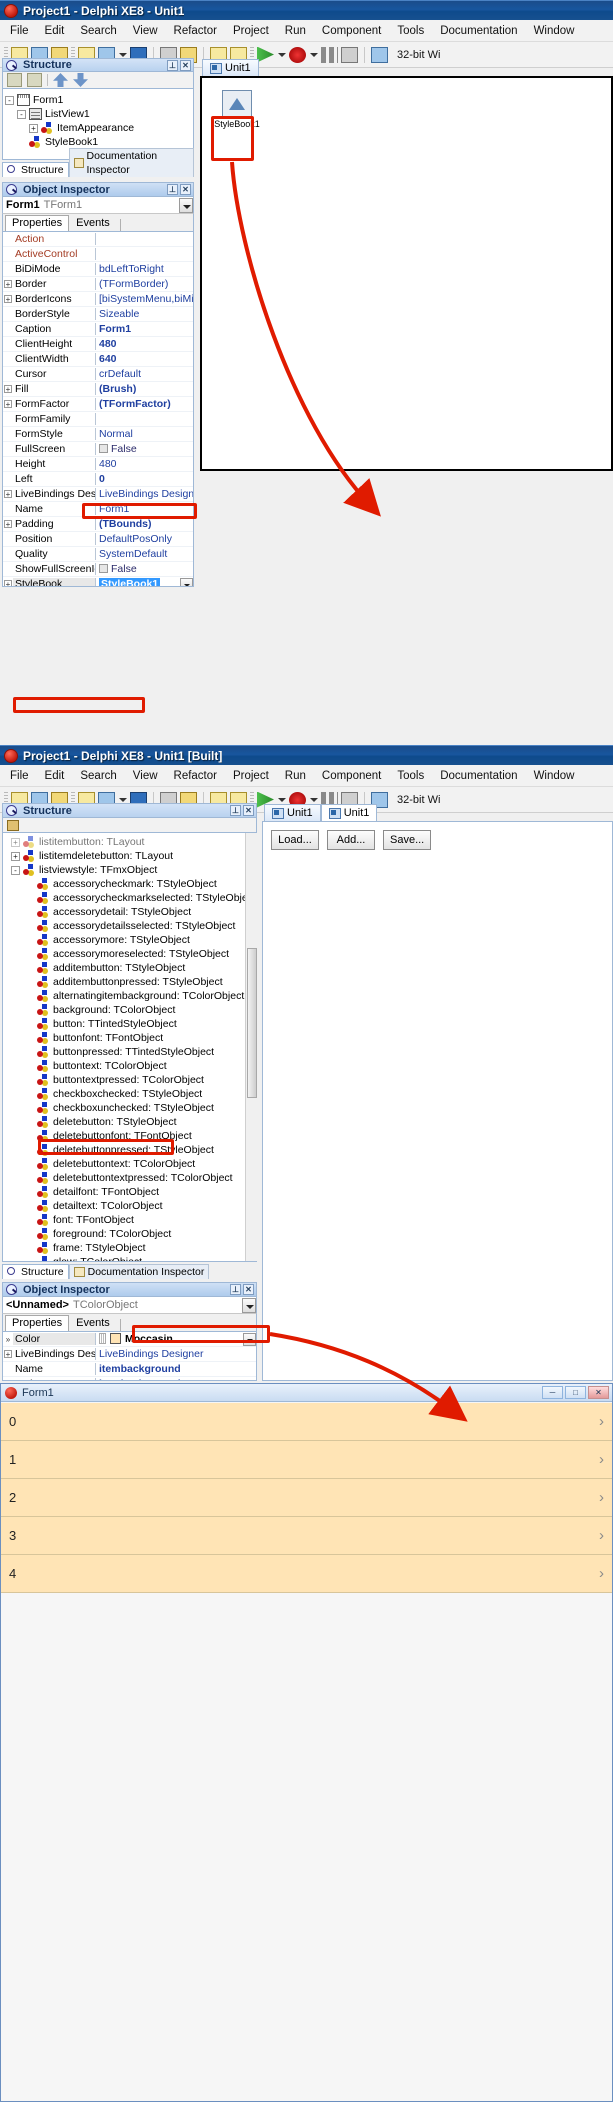 This screenshot has height=2102, width=613. I want to click on menu-file: File, so click(19, 31).